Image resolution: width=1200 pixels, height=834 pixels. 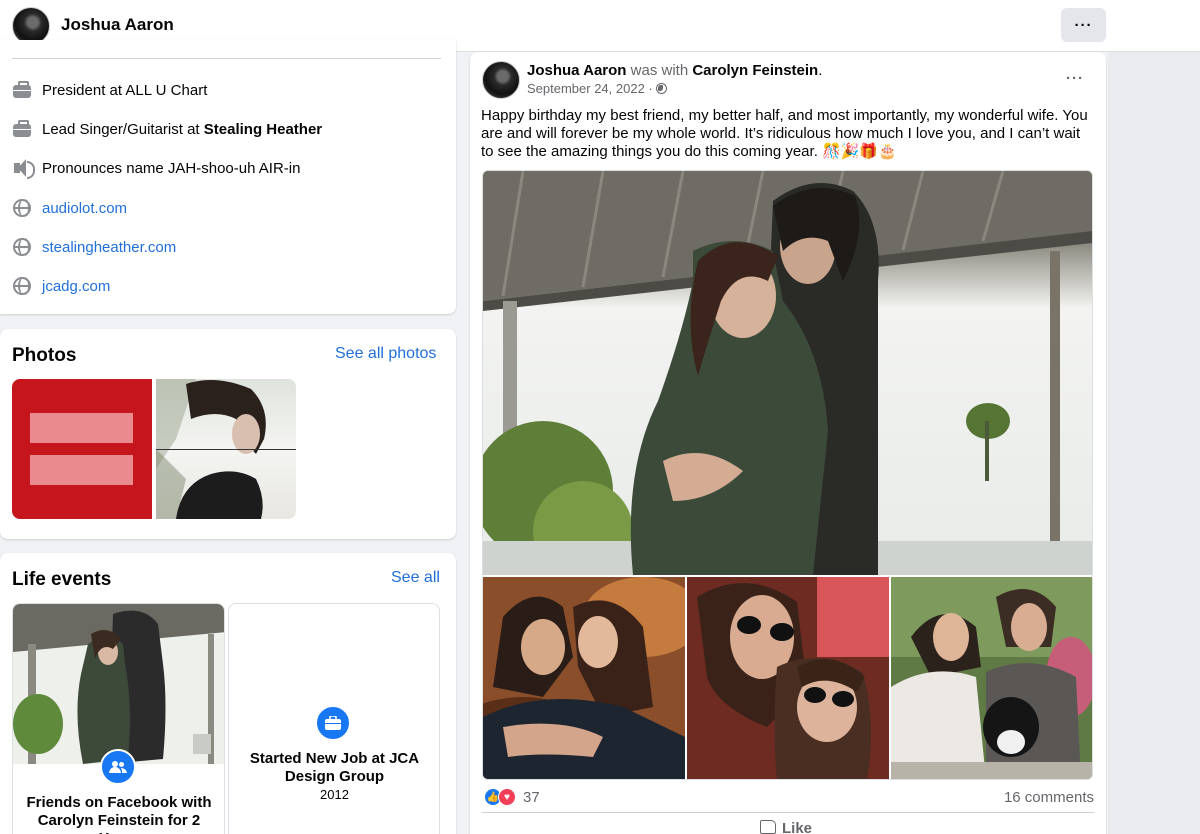 I want to click on briefcase-glyph, so click(x=333, y=723).